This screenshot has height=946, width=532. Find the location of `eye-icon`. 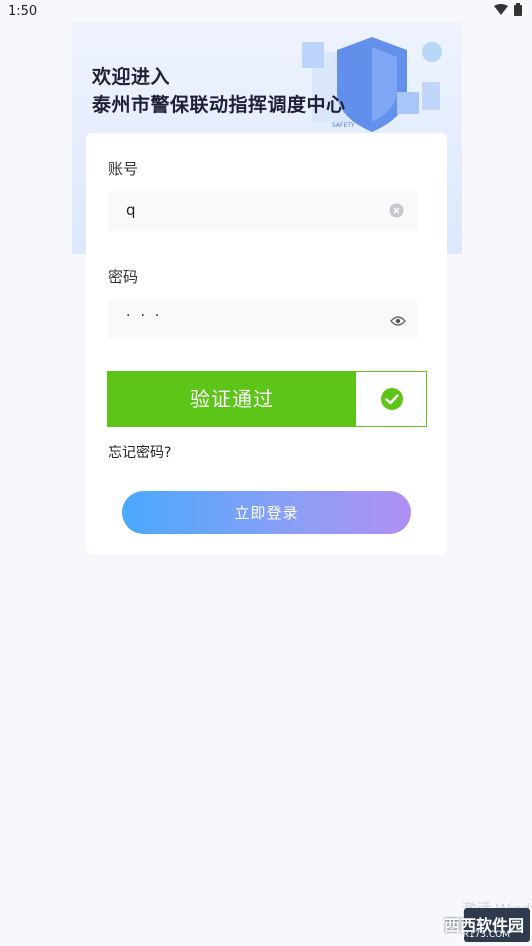

eye-icon is located at coordinates (398, 321).